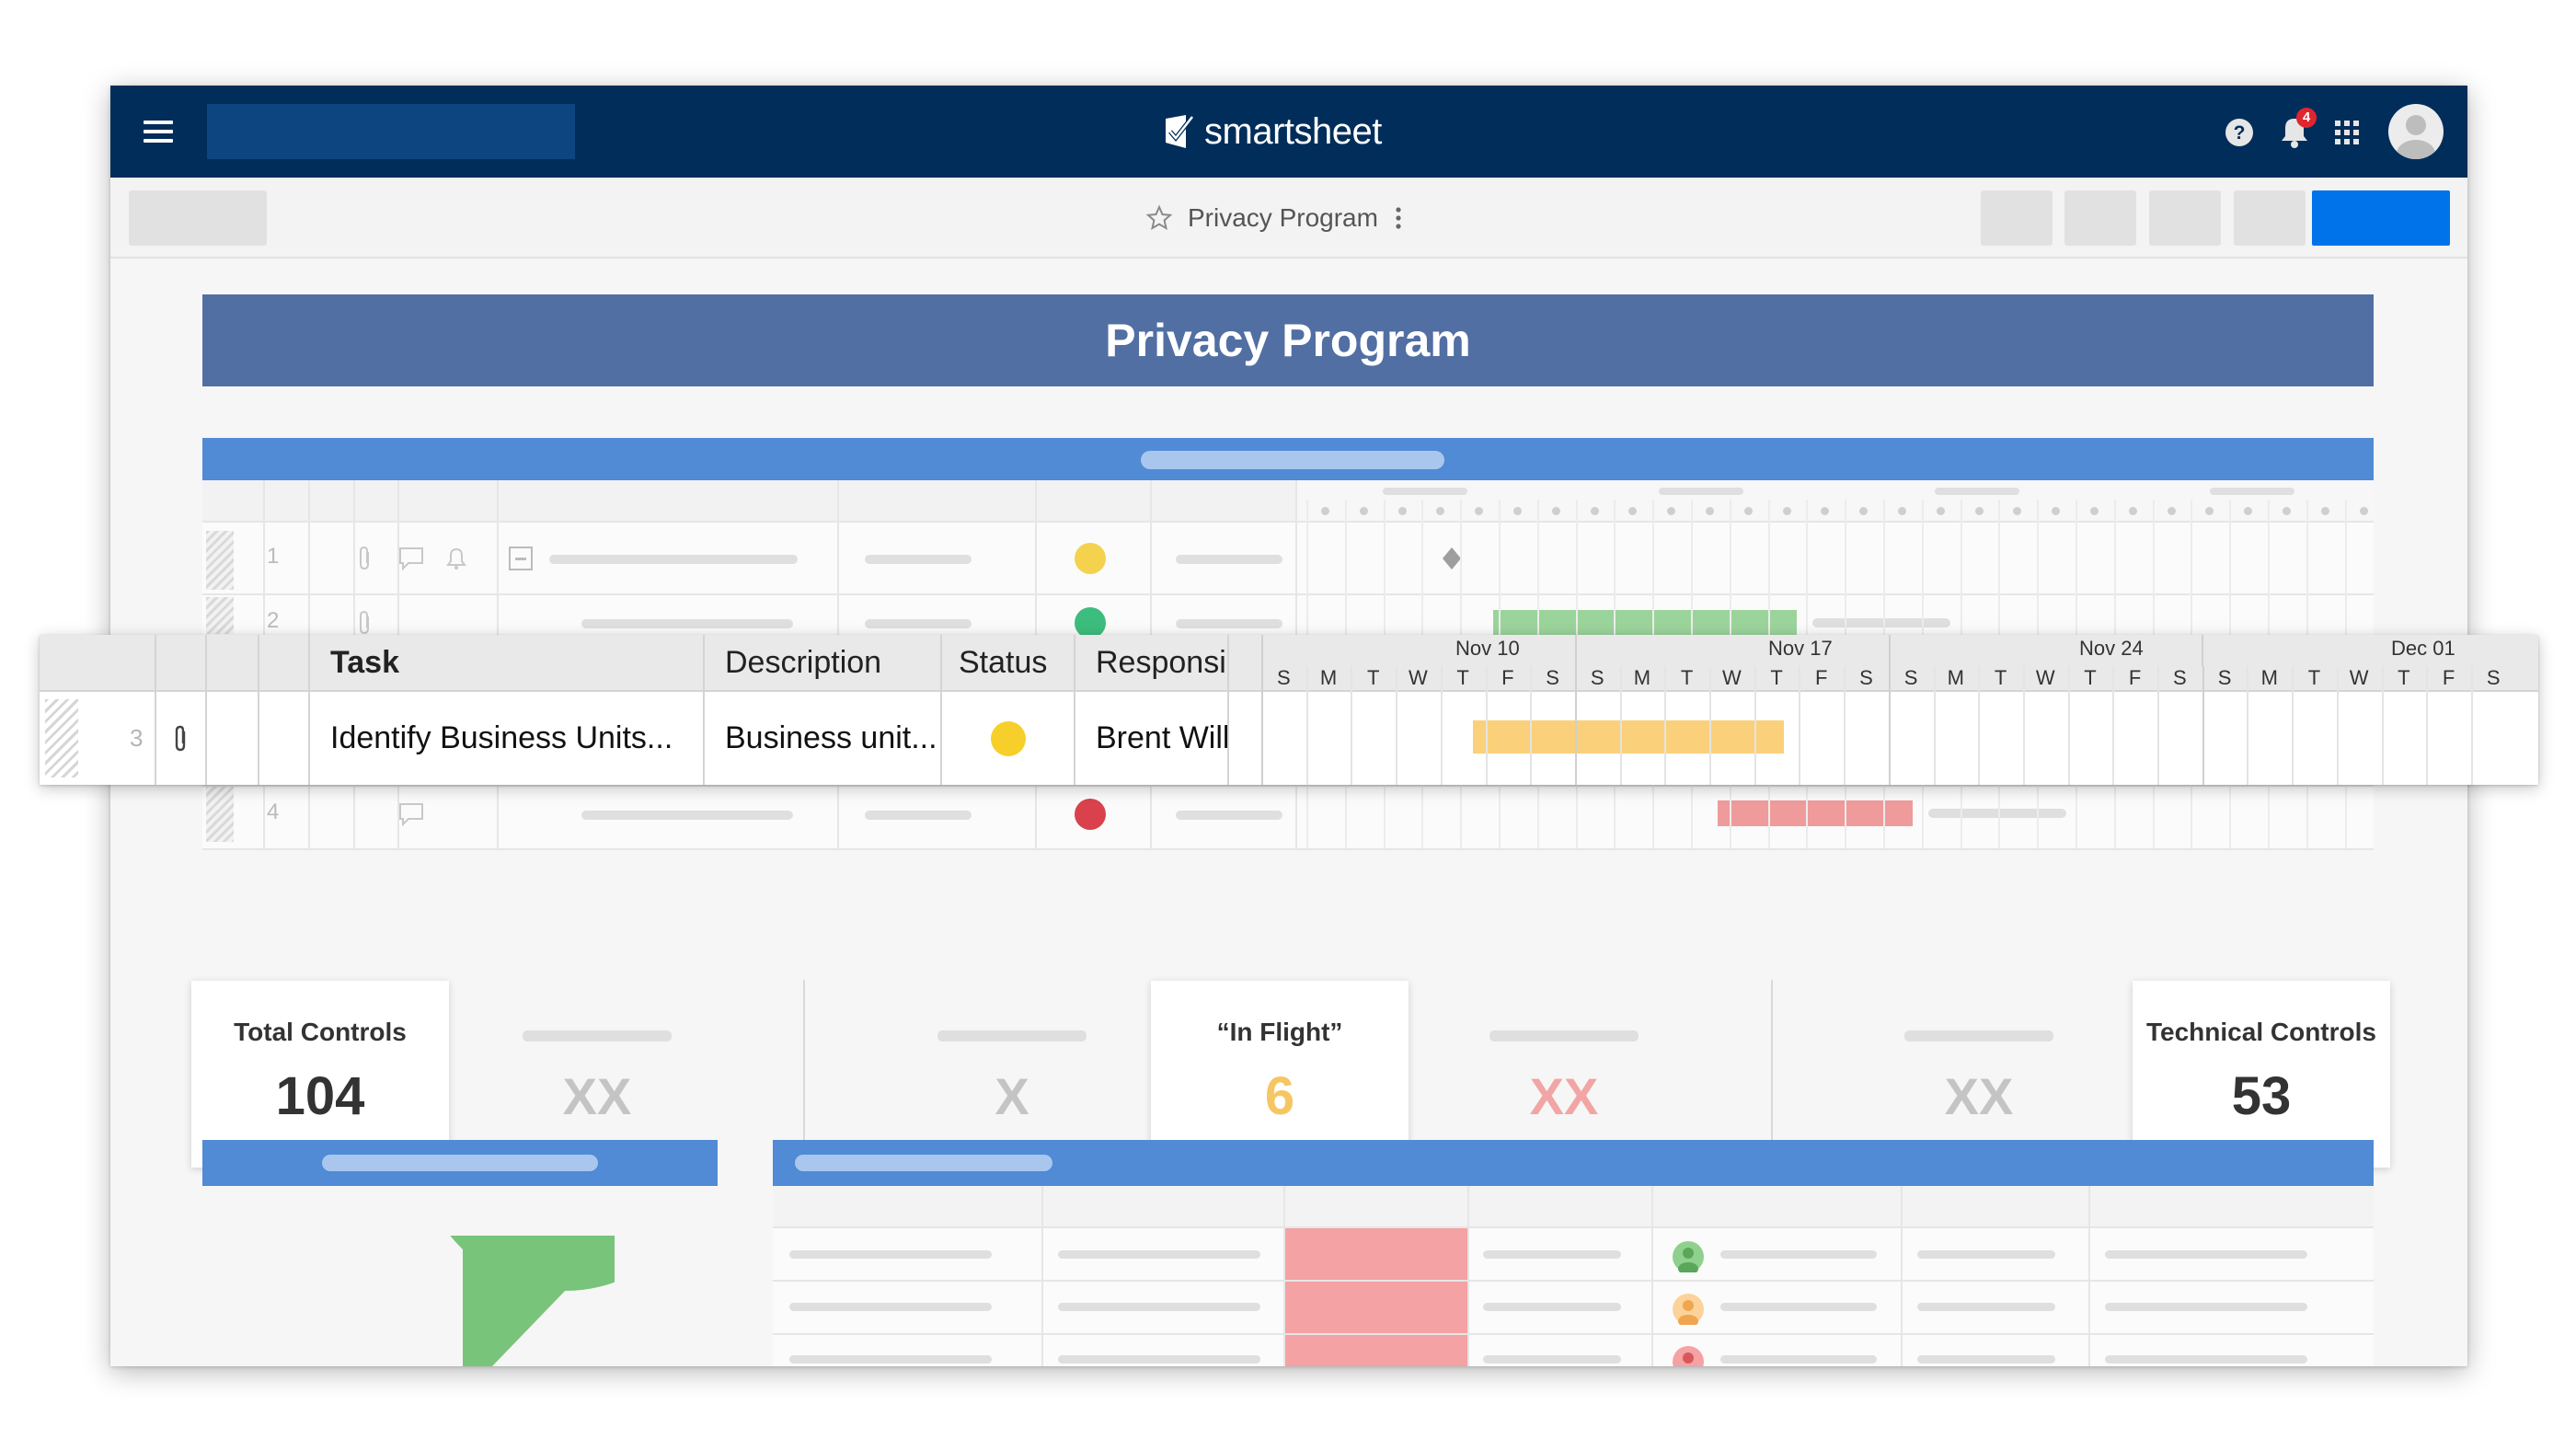  Describe the element at coordinates (2416, 132) in the screenshot. I see `user-avatar` at that location.